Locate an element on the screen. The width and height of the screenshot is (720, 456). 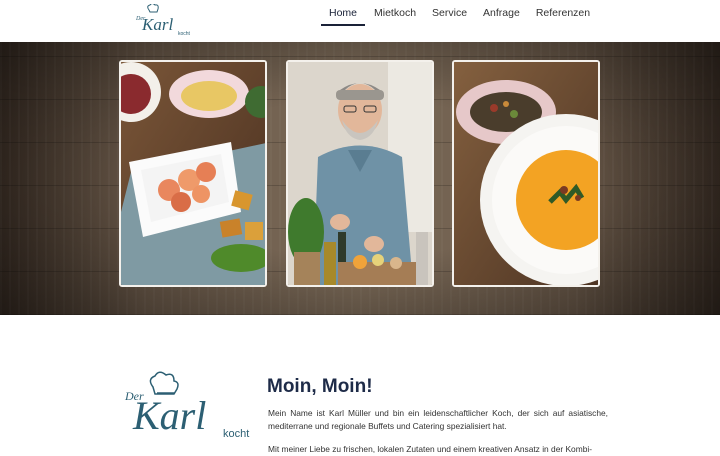
main-nav: Home Mietkoch Service Anfrage Referenzen is located at coordinates (459, 21).